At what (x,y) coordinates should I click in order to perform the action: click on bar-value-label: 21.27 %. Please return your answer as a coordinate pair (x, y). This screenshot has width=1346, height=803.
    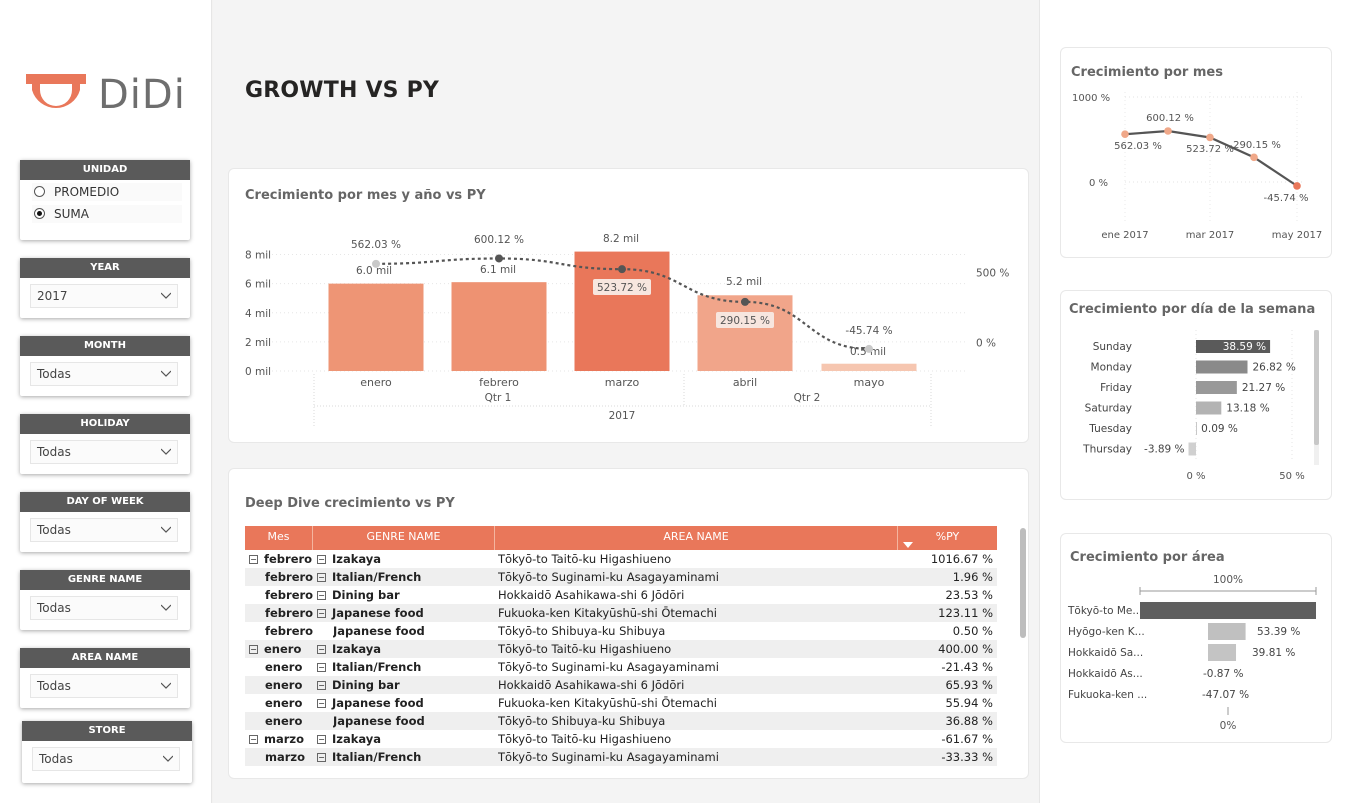
    Looking at the image, I should click on (1263, 388).